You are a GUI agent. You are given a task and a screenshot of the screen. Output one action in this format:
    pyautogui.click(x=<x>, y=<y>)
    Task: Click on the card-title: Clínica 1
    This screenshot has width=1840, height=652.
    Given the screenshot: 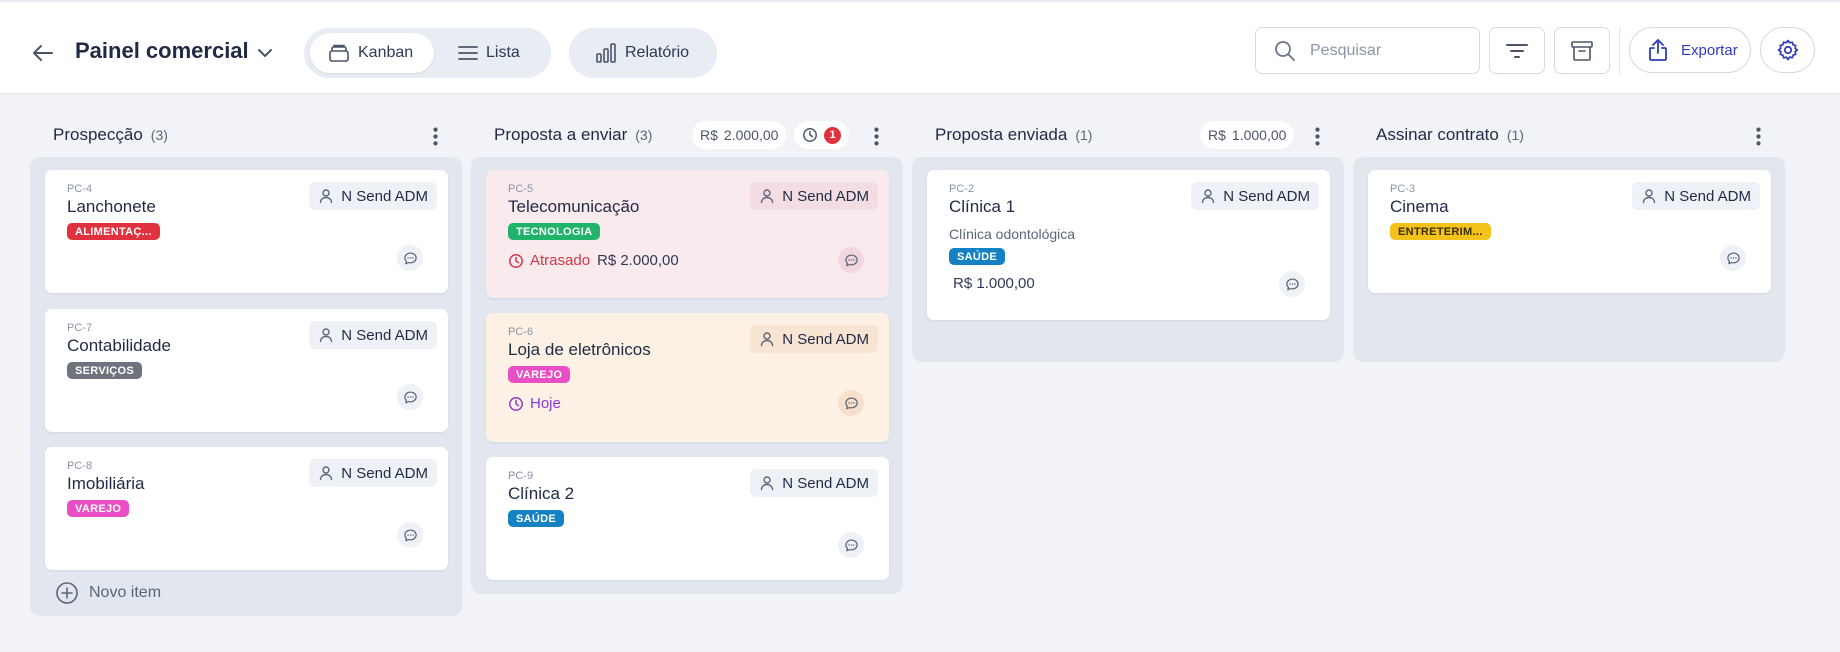 What is the action you would take?
    pyautogui.click(x=982, y=206)
    